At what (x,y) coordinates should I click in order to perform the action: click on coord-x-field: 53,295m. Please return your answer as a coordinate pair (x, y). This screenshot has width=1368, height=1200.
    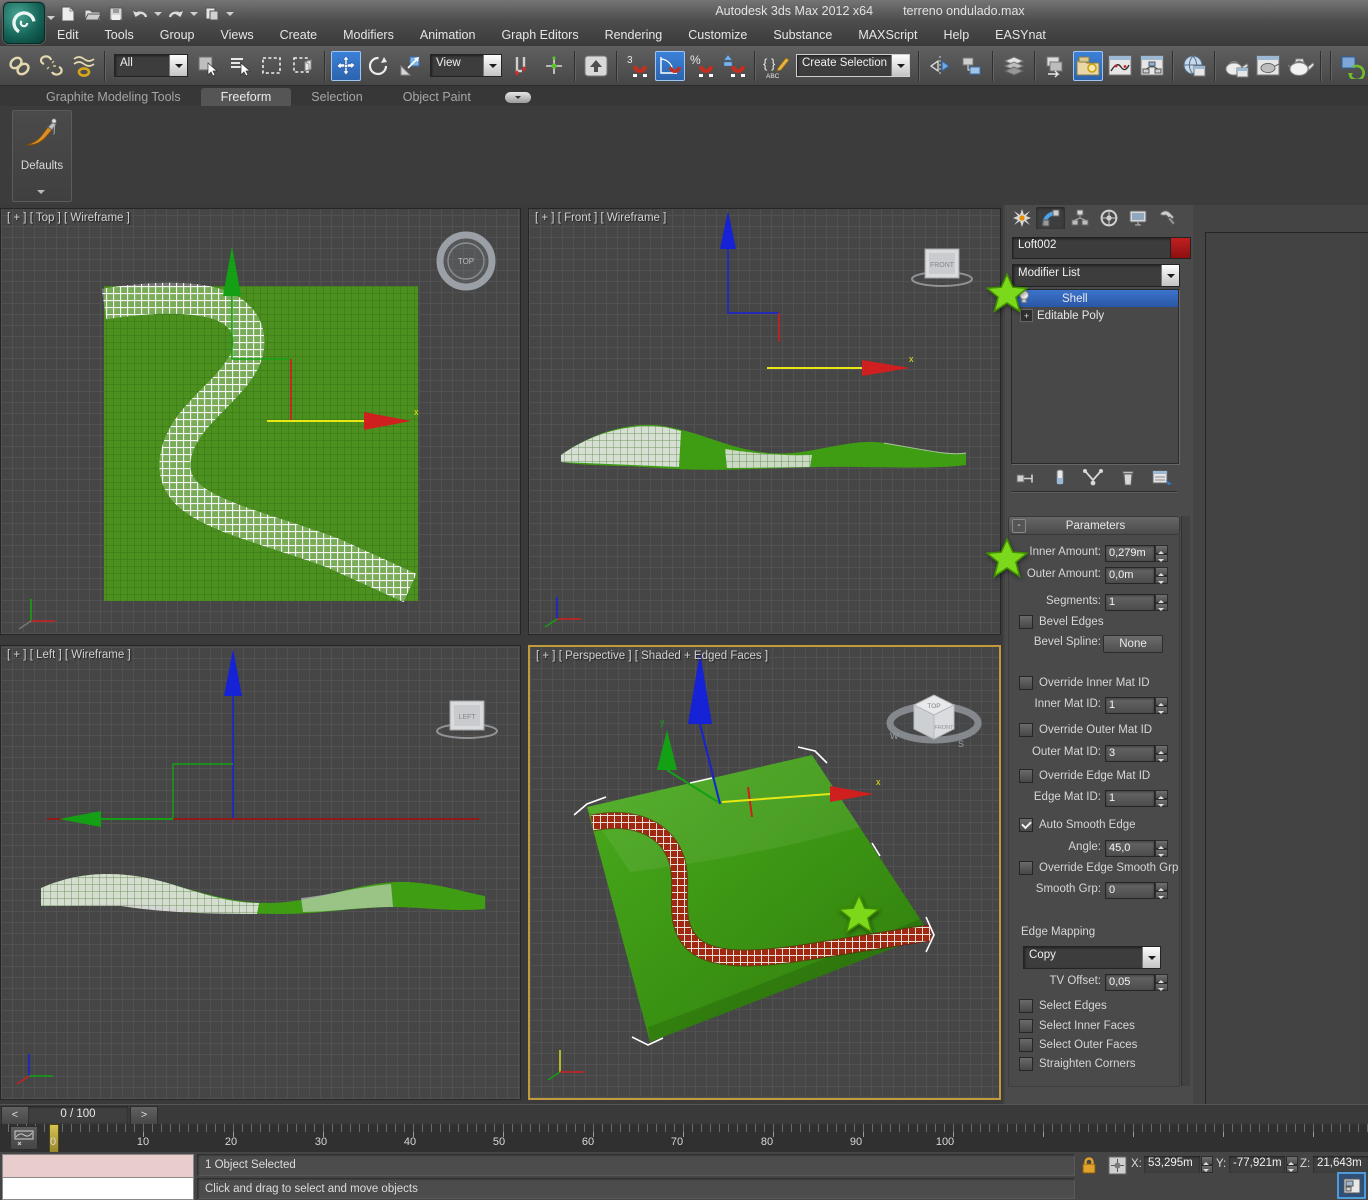
    Looking at the image, I should click on (1172, 1164).